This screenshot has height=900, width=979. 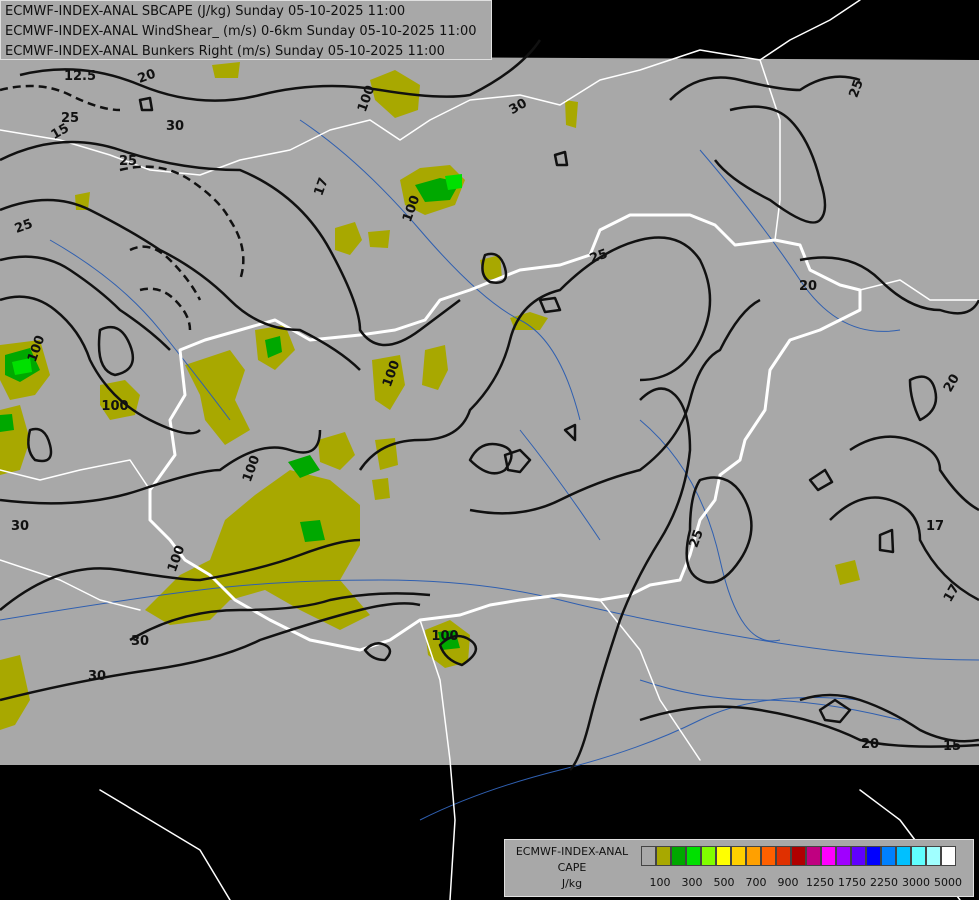 What do you see at coordinates (572, 867) in the screenshot?
I see `legend-title-variable: CAPE` at bounding box center [572, 867].